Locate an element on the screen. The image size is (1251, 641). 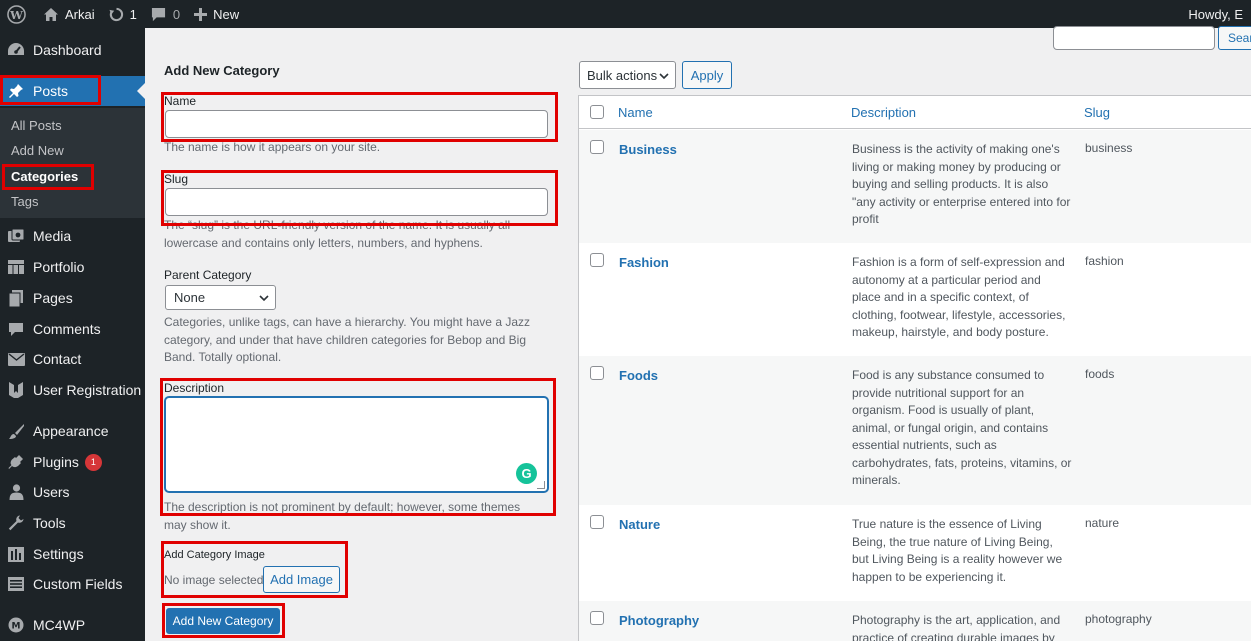
form-heading: Add New Category is located at coordinates (222, 70).